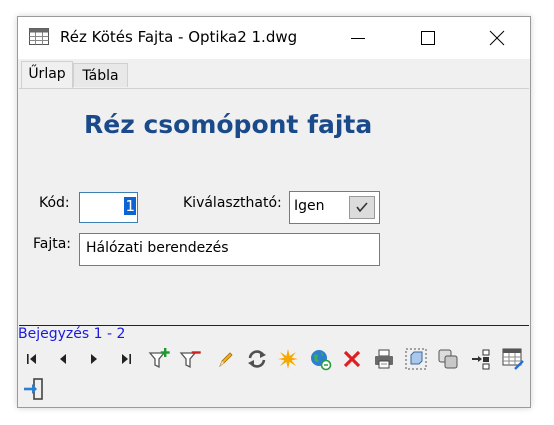 The image size is (554, 425). I want to click on delete-button, so click(352, 359).